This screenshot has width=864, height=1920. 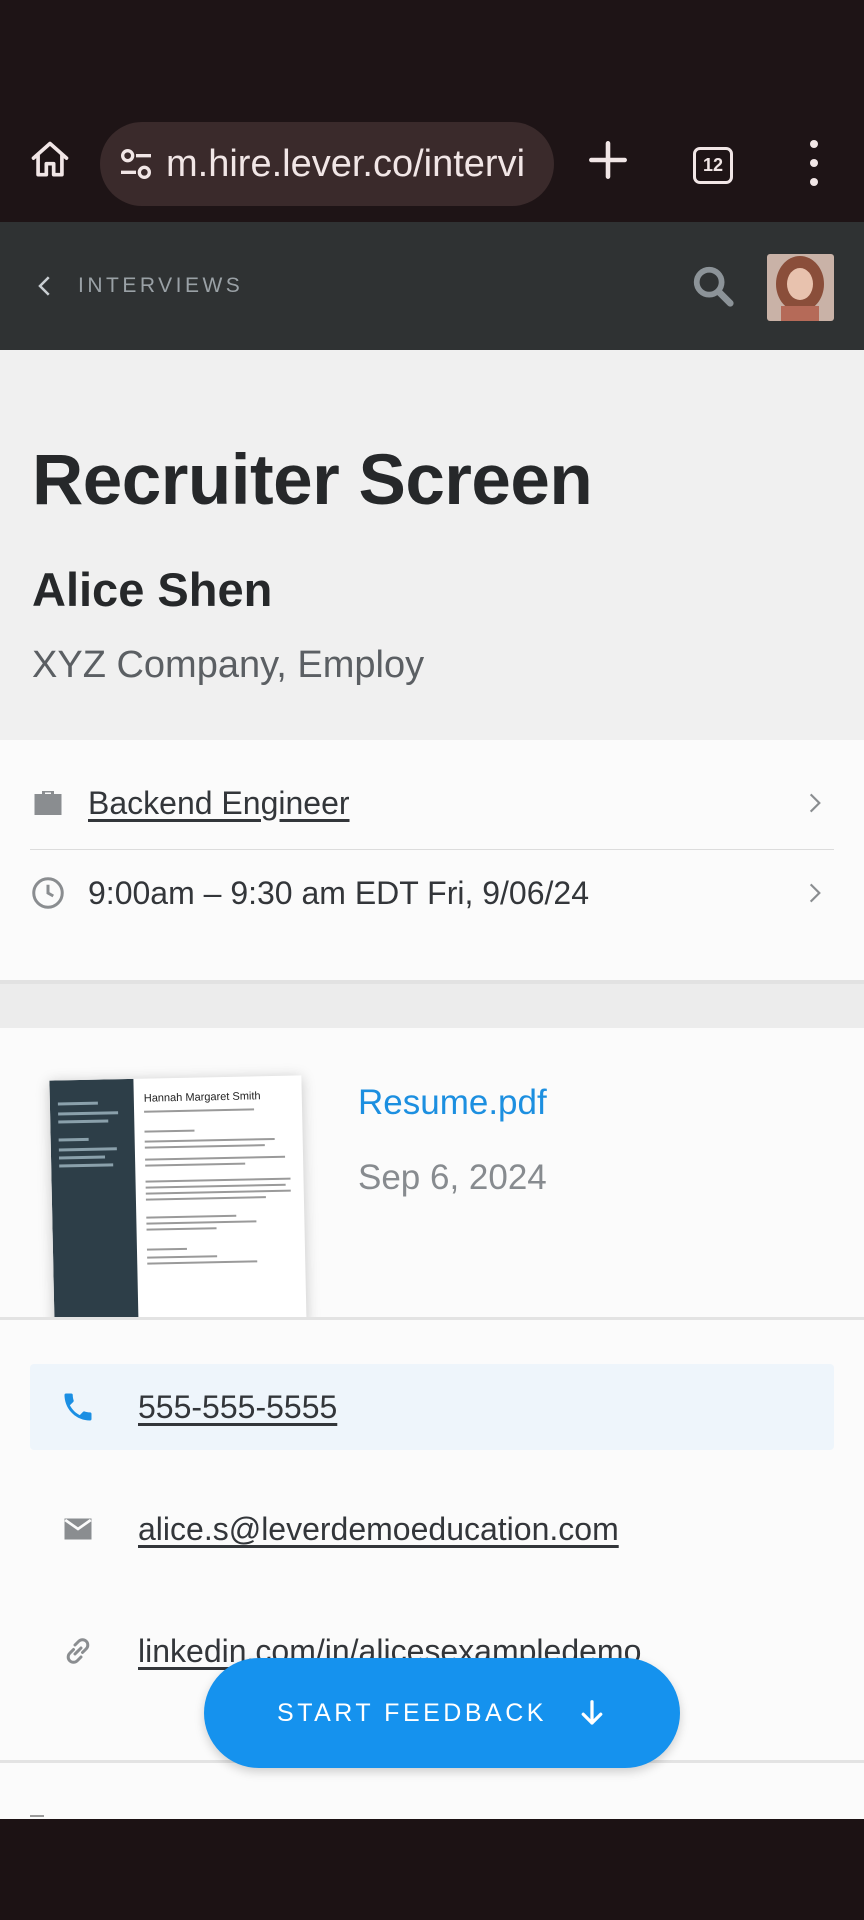 What do you see at coordinates (800, 287) in the screenshot?
I see `avatar` at bounding box center [800, 287].